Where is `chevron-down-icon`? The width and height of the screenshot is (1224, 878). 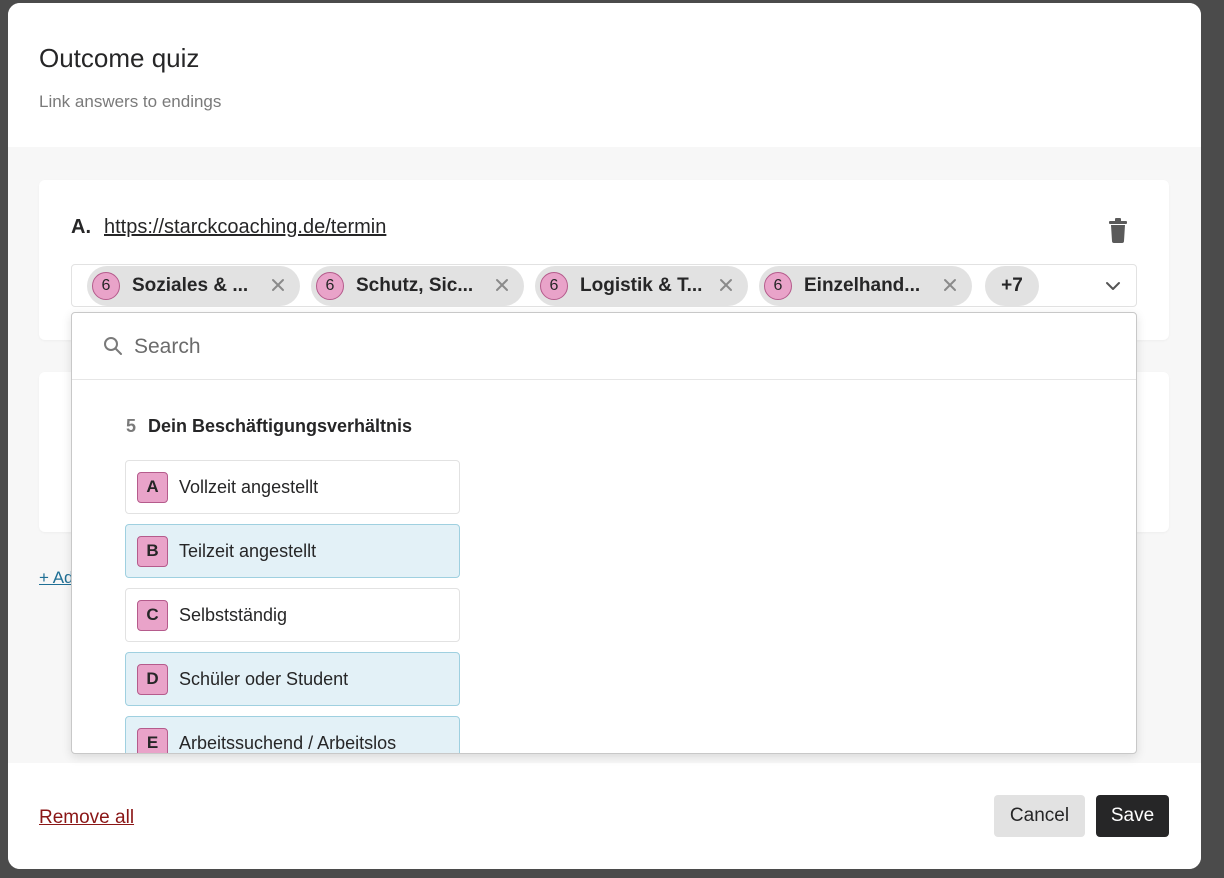 chevron-down-icon is located at coordinates (1113, 286).